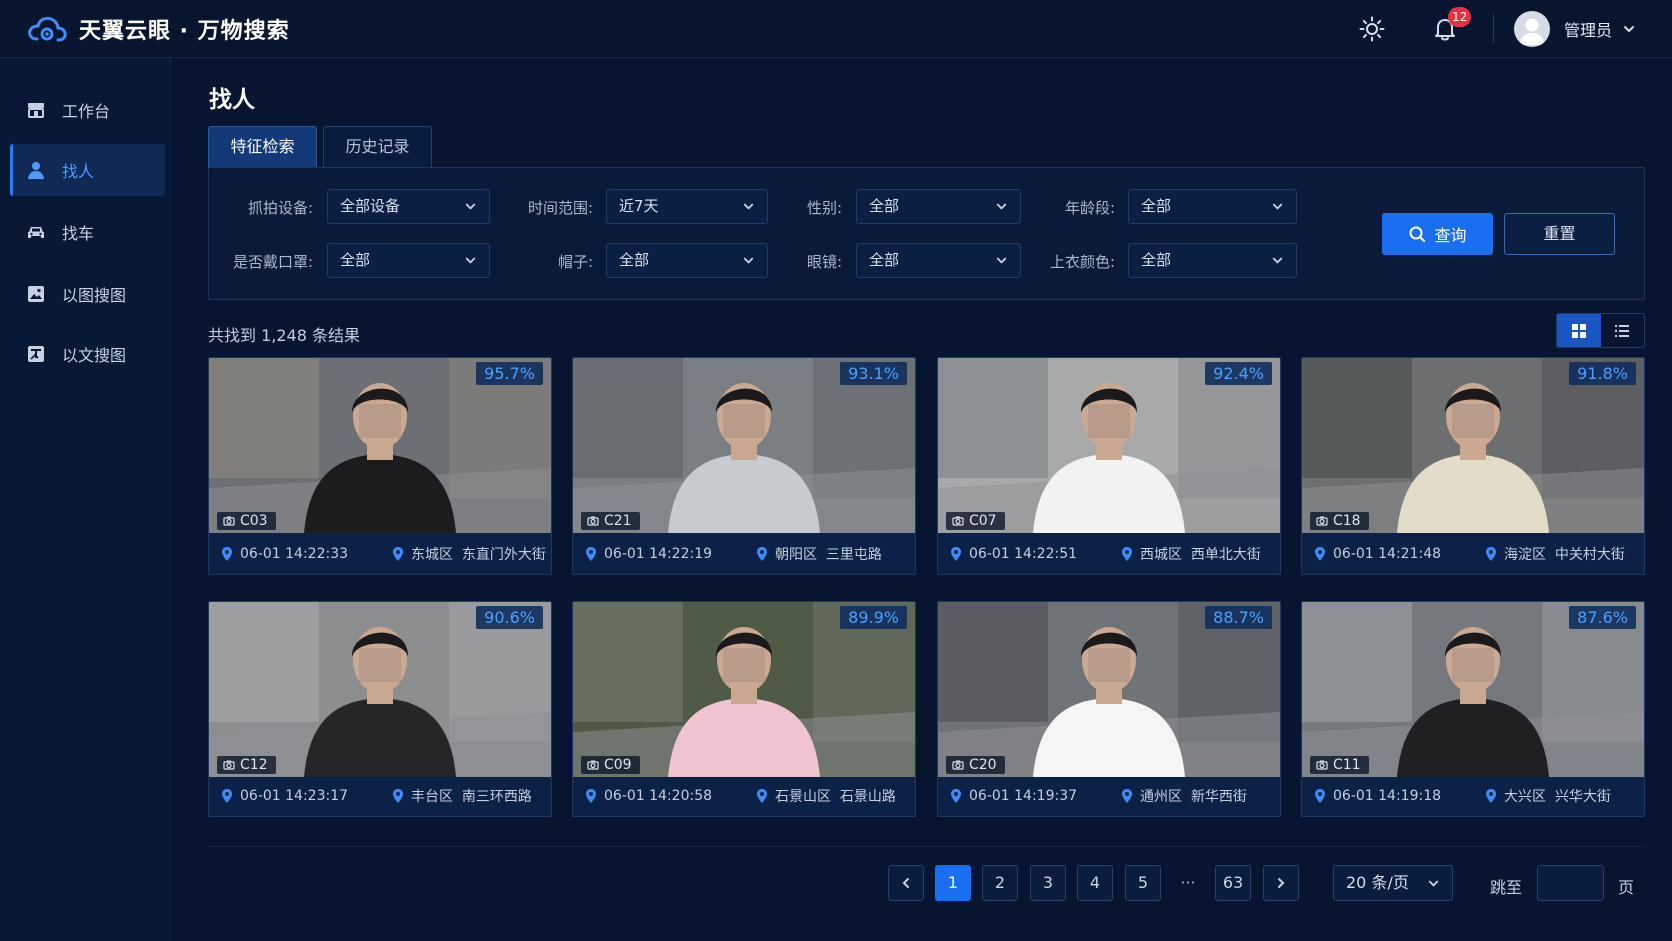 This screenshot has height=941, width=1672. Describe the element at coordinates (1109, 466) in the screenshot. I see `result-card: 92.4% C07 06-01 14:22:51 西城区 西单北大街` at that location.